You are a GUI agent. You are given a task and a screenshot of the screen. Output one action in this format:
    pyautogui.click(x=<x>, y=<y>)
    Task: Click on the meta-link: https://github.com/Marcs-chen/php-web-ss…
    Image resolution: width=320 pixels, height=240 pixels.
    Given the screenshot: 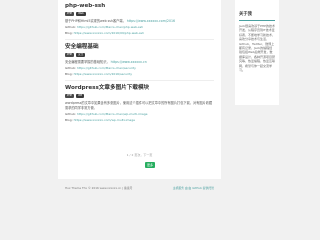 What is the action you would take?
    pyautogui.click(x=110, y=27)
    